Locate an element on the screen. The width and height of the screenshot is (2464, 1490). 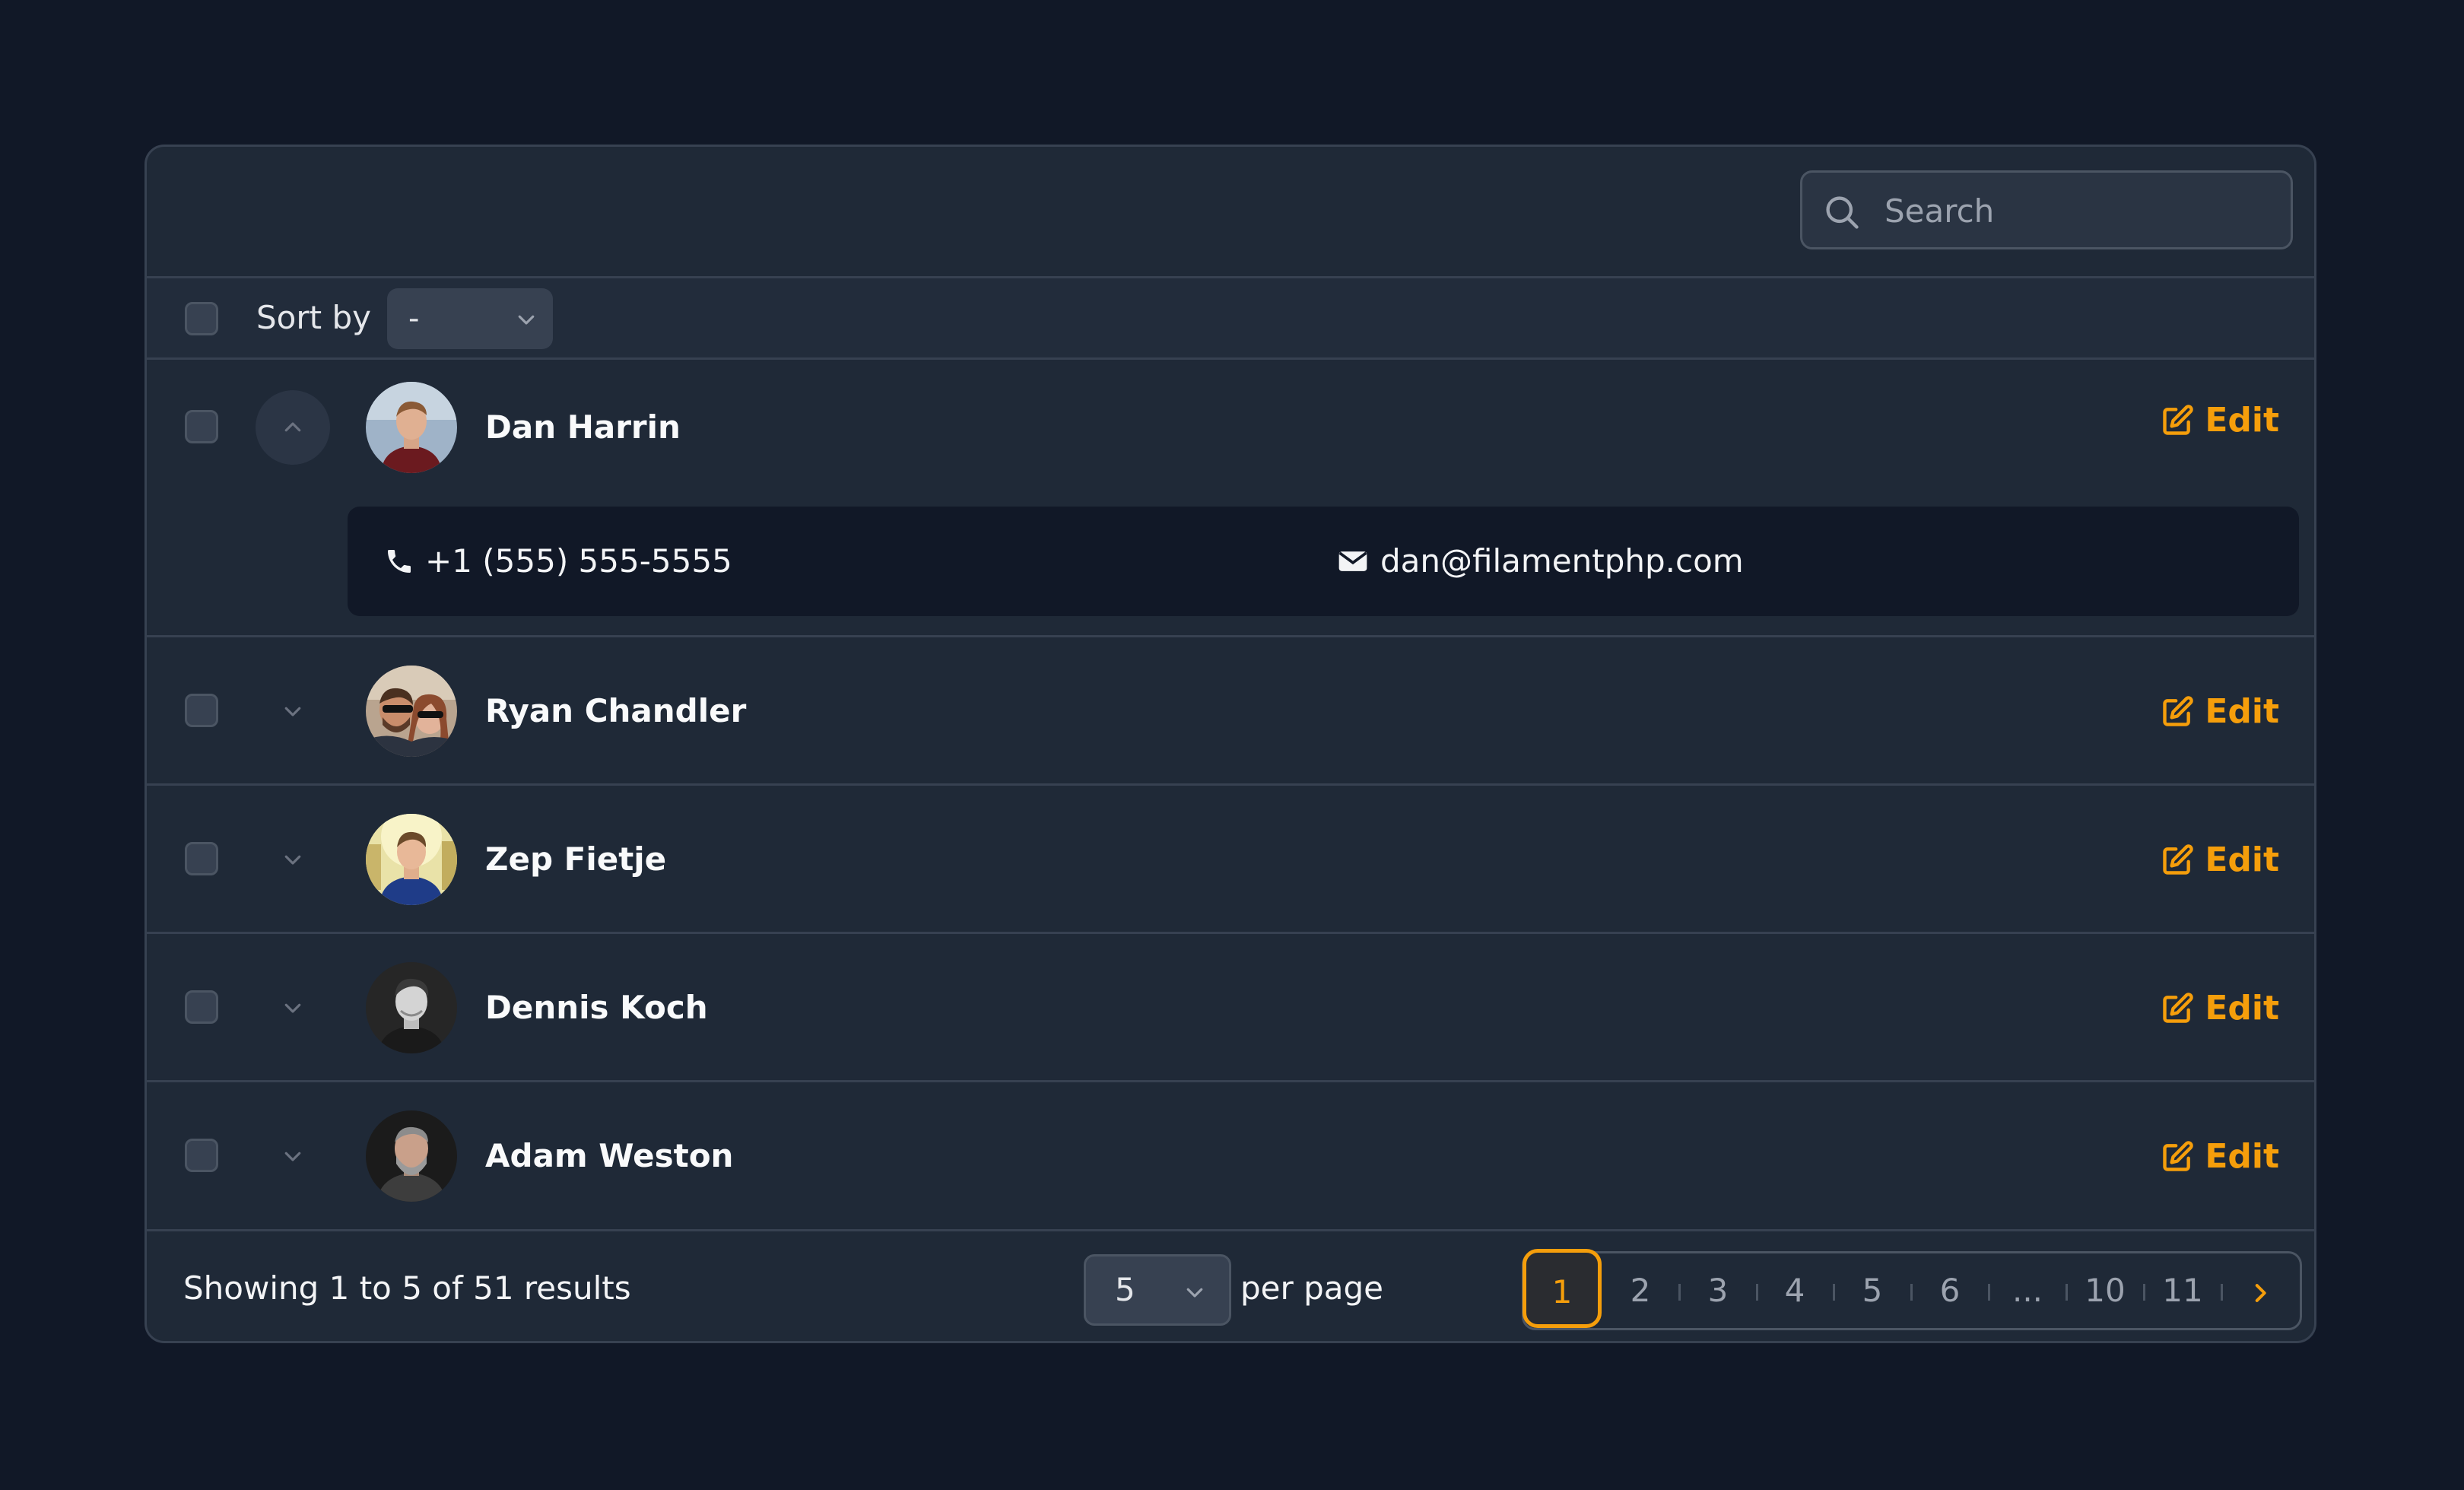
table-row: Adam Weston Edit is located at coordinates (1230, 1156).